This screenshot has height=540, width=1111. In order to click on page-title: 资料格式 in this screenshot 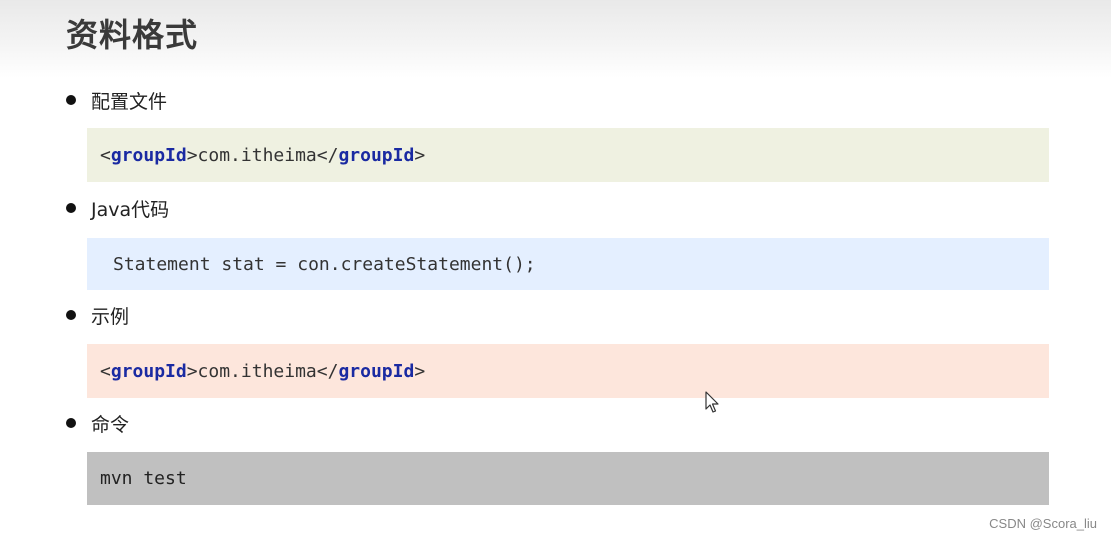, I will do `click(132, 35)`.